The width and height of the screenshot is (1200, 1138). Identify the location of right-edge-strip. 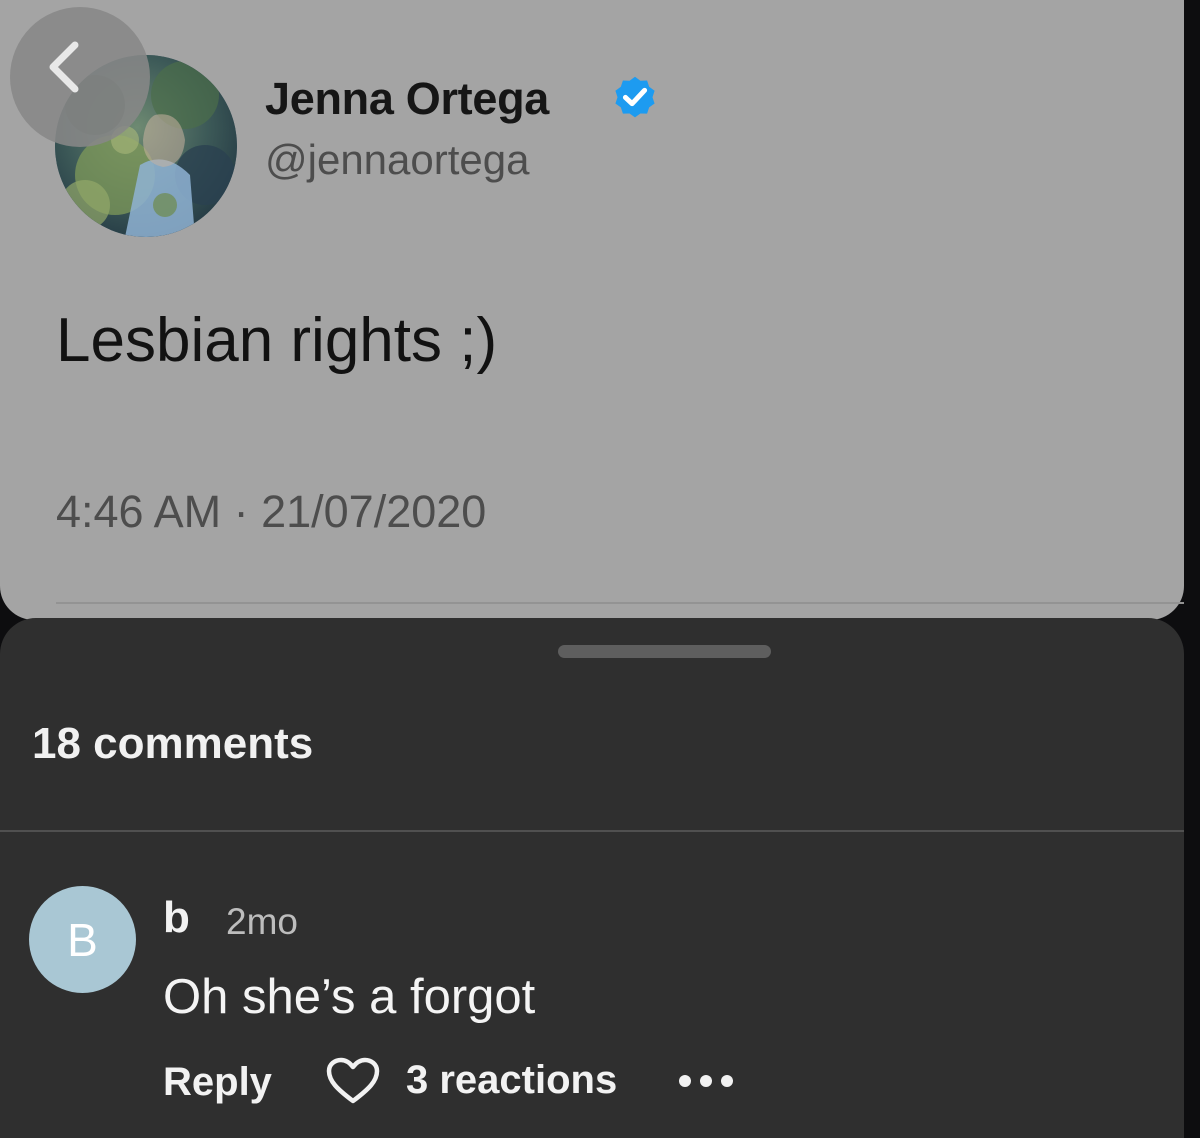
(1192, 556).